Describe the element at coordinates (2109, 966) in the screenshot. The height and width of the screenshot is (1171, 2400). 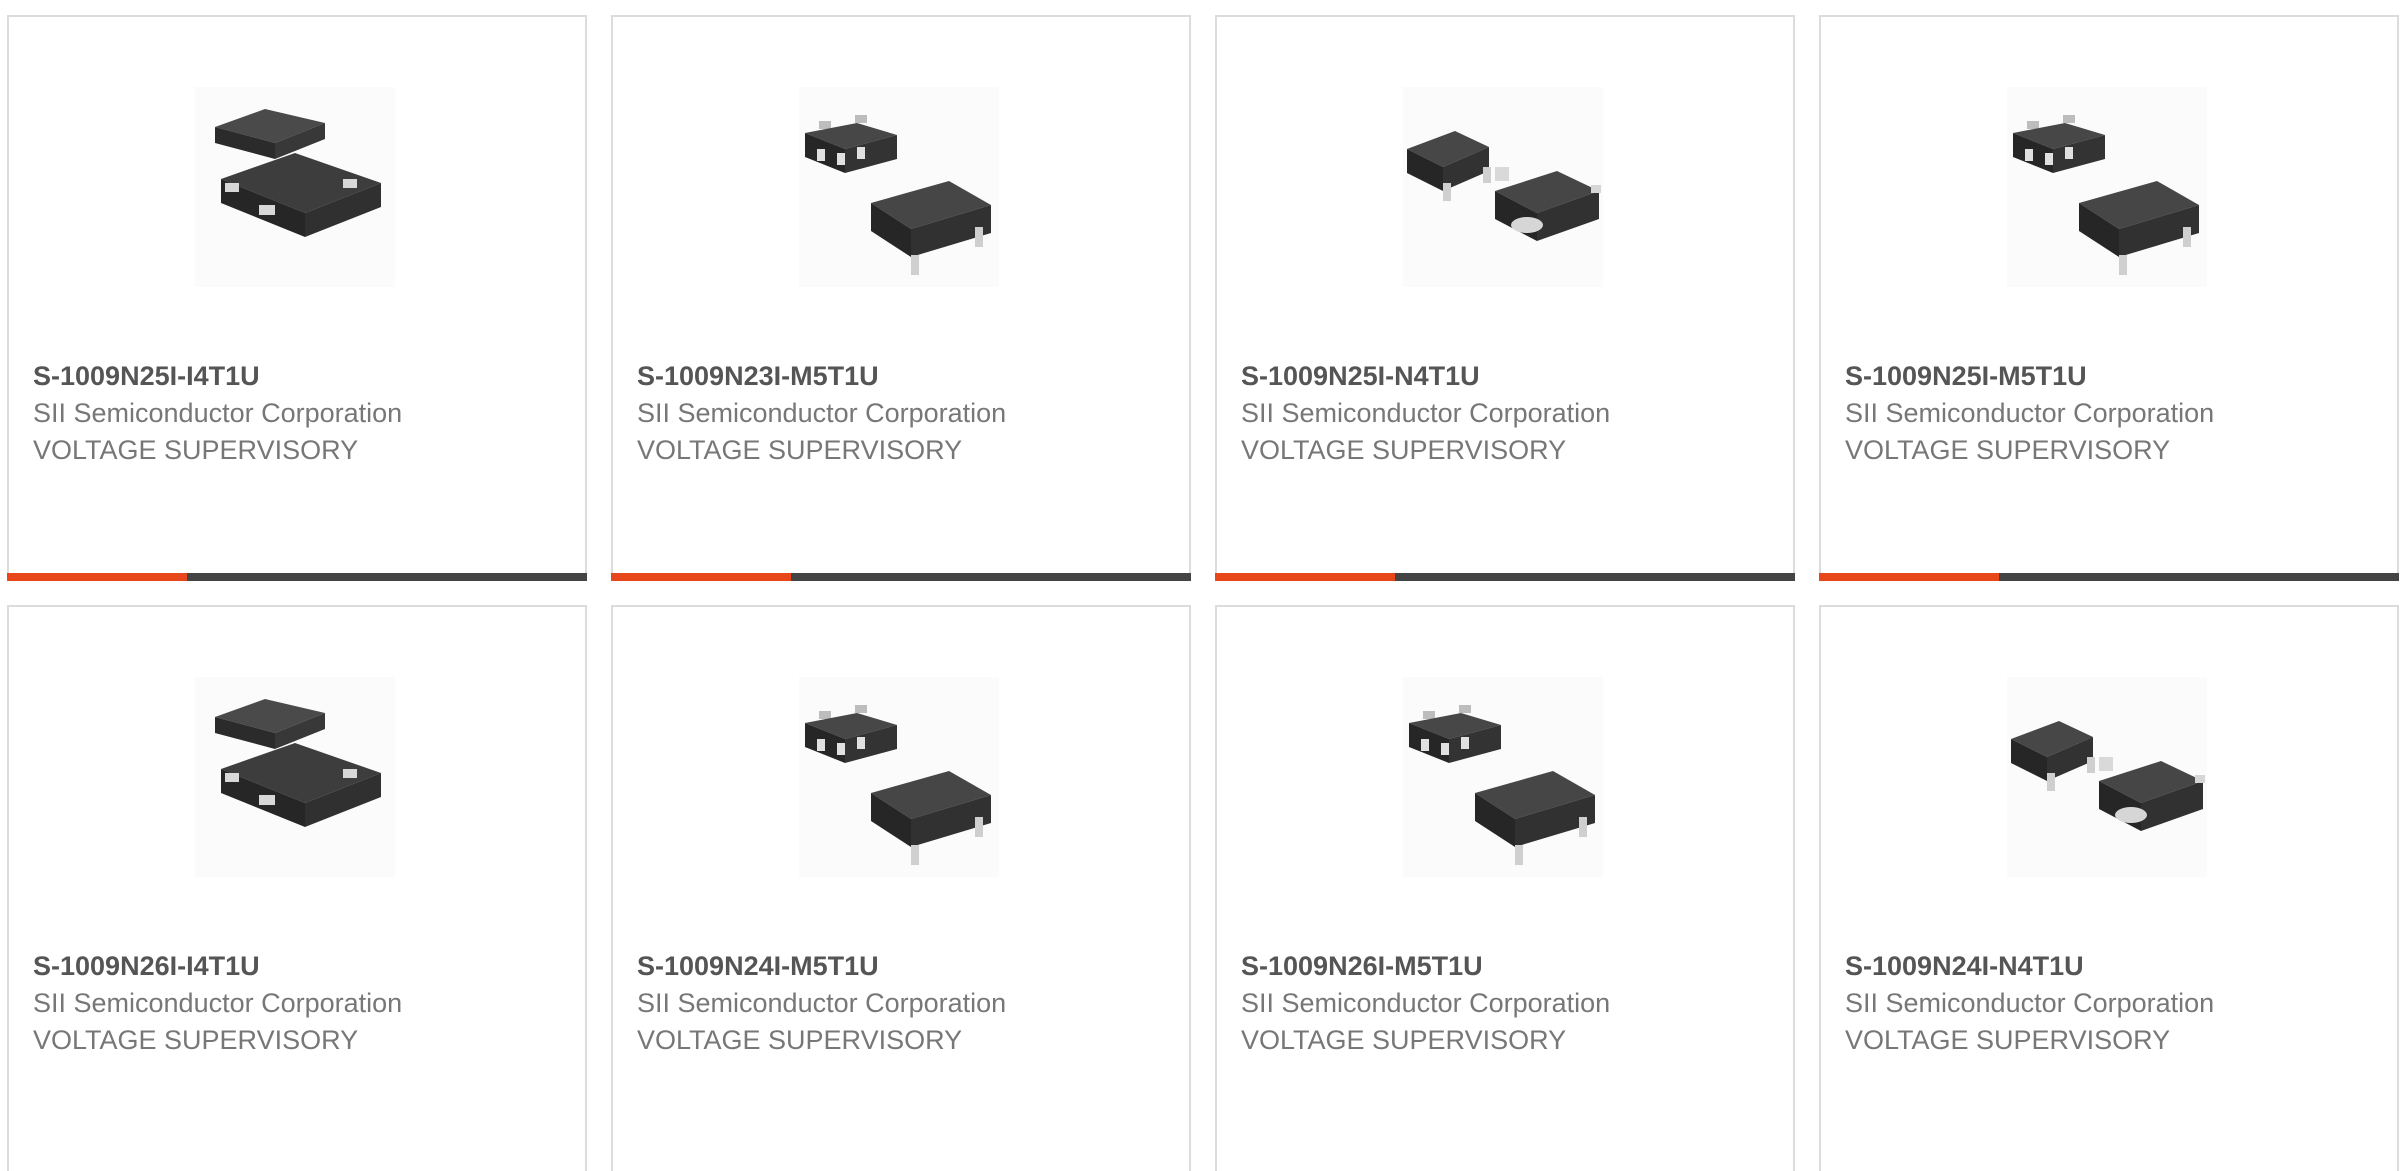
I see `part-number: S-1009N24I-N4T1U` at that location.